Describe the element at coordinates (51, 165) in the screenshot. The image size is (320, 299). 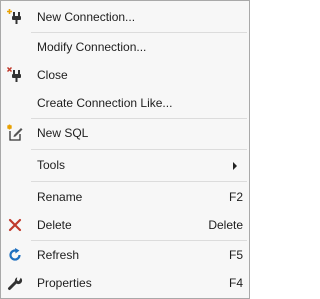
I see `menu-item-label: Tools` at that location.